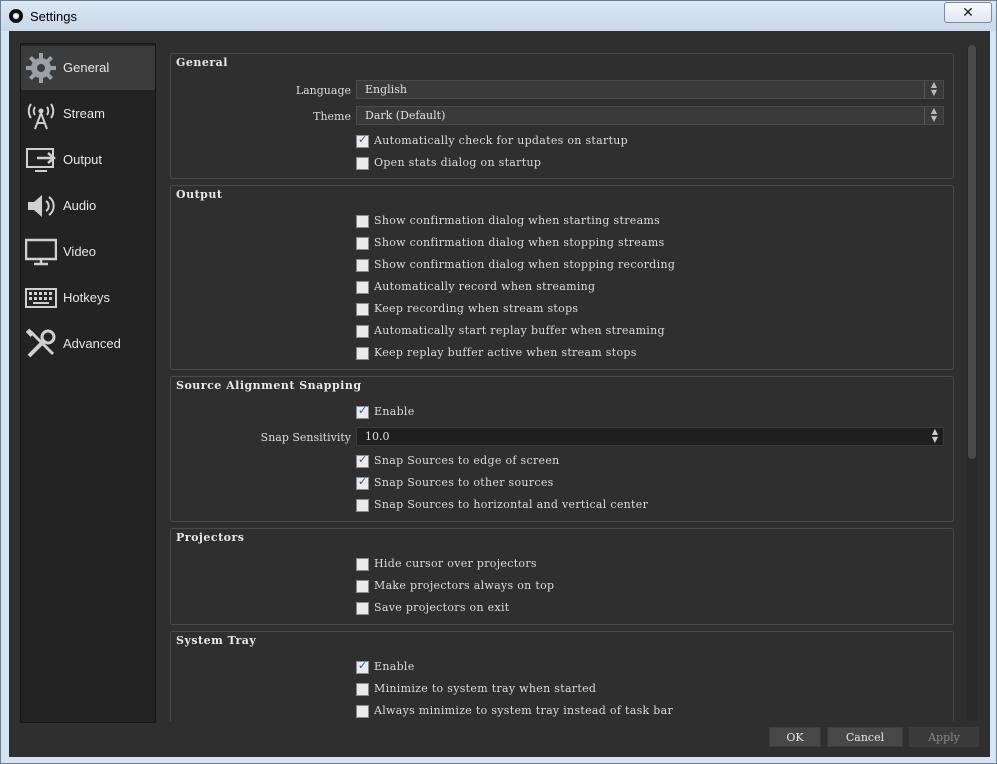 Image resolution: width=997 pixels, height=764 pixels. I want to click on checkbox-label: Automatically record when streaming, so click(485, 286).